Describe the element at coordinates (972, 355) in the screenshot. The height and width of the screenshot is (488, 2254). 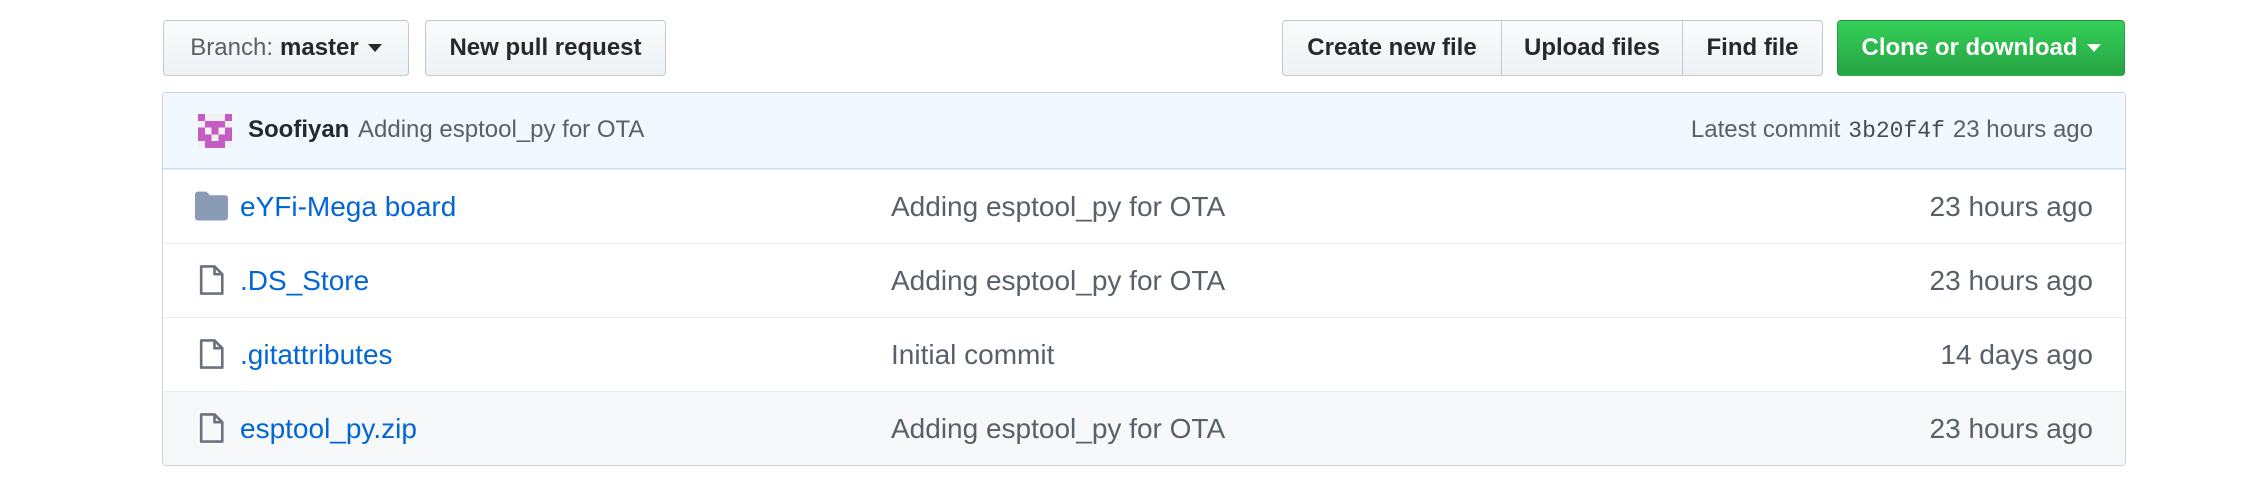
I see `file-commit-message: Initial commit` at that location.